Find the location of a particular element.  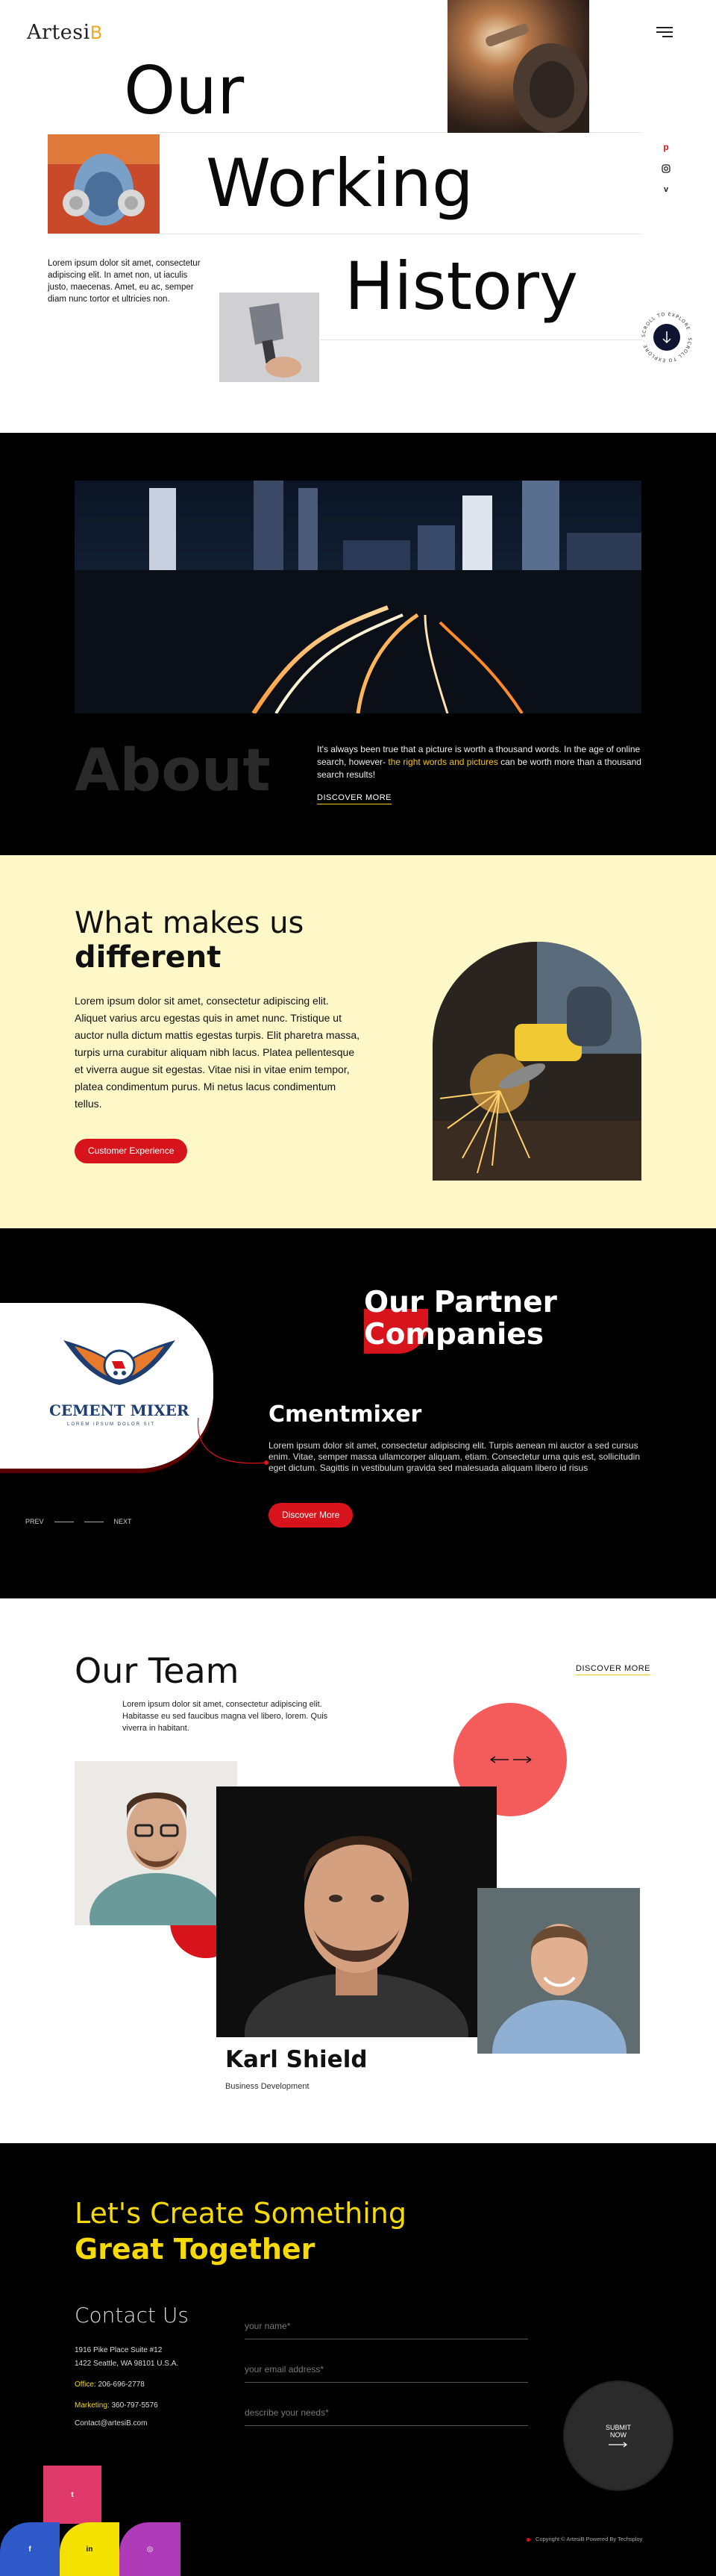

hero-image-scraper is located at coordinates (269, 337).